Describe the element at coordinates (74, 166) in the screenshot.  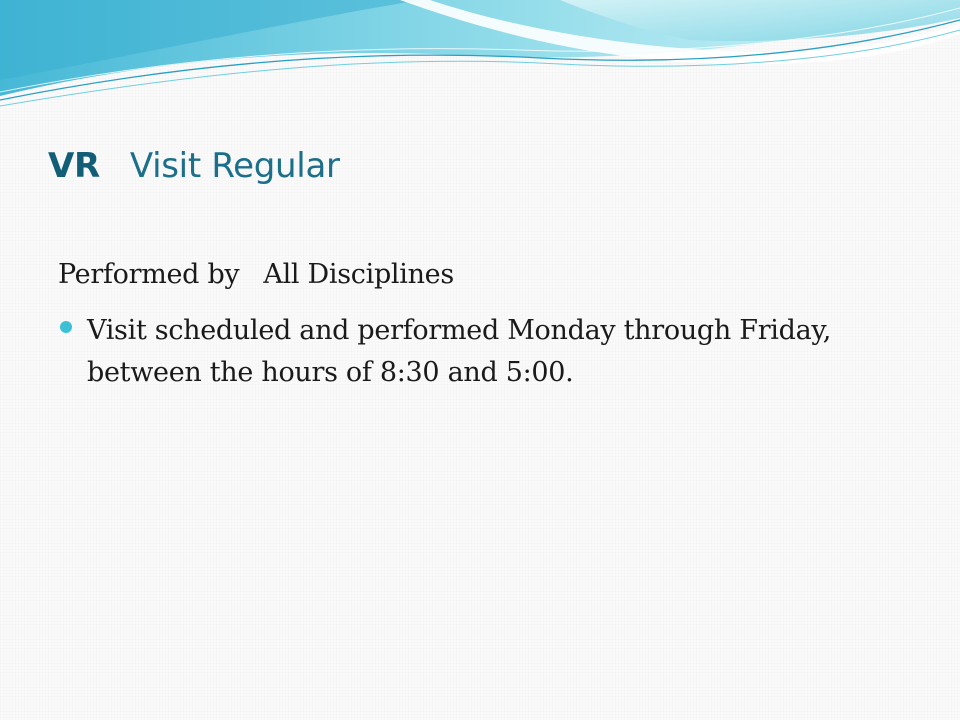
I see `title-abbreviation: VR` at that location.